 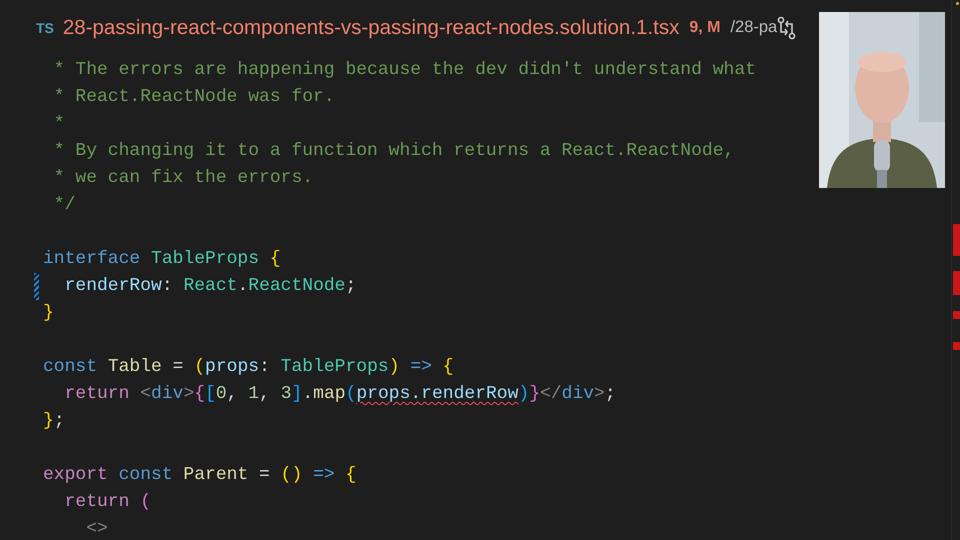 What do you see at coordinates (64, 205) in the screenshot?
I see `code-line: */` at bounding box center [64, 205].